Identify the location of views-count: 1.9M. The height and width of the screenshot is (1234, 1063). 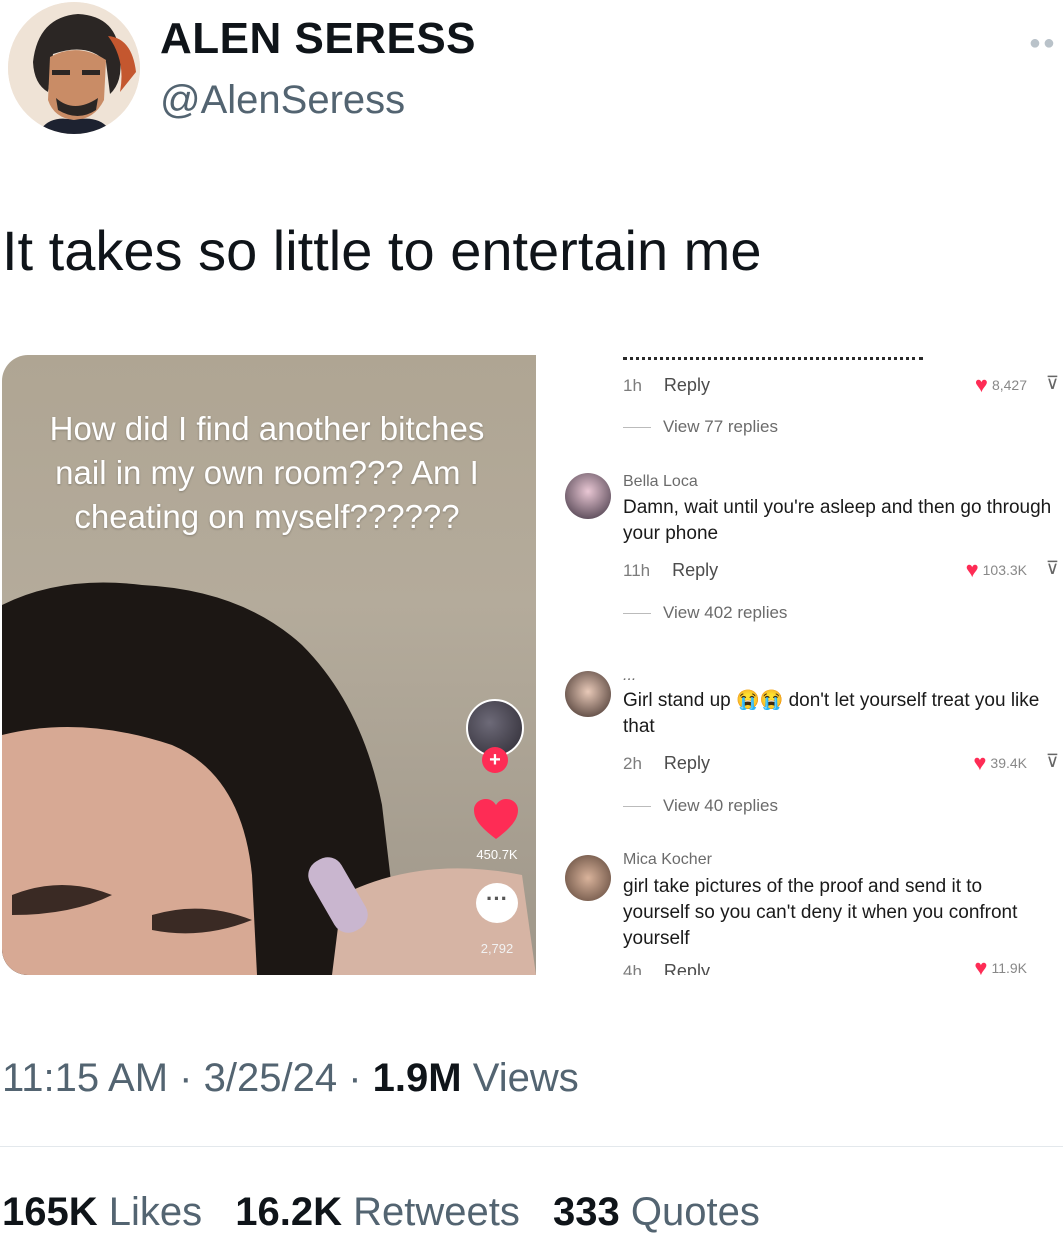
(417, 1078).